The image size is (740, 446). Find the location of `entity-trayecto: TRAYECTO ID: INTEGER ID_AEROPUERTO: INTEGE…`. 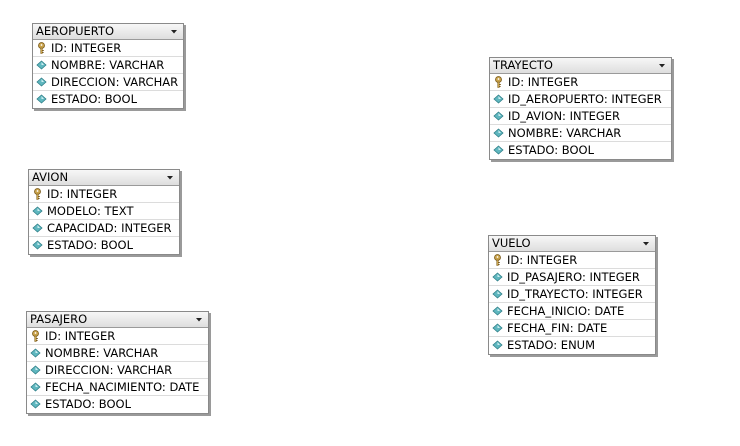

entity-trayecto: TRAYECTO ID: INTEGER ID_AEROPUERTO: INTEGE… is located at coordinates (580, 108).